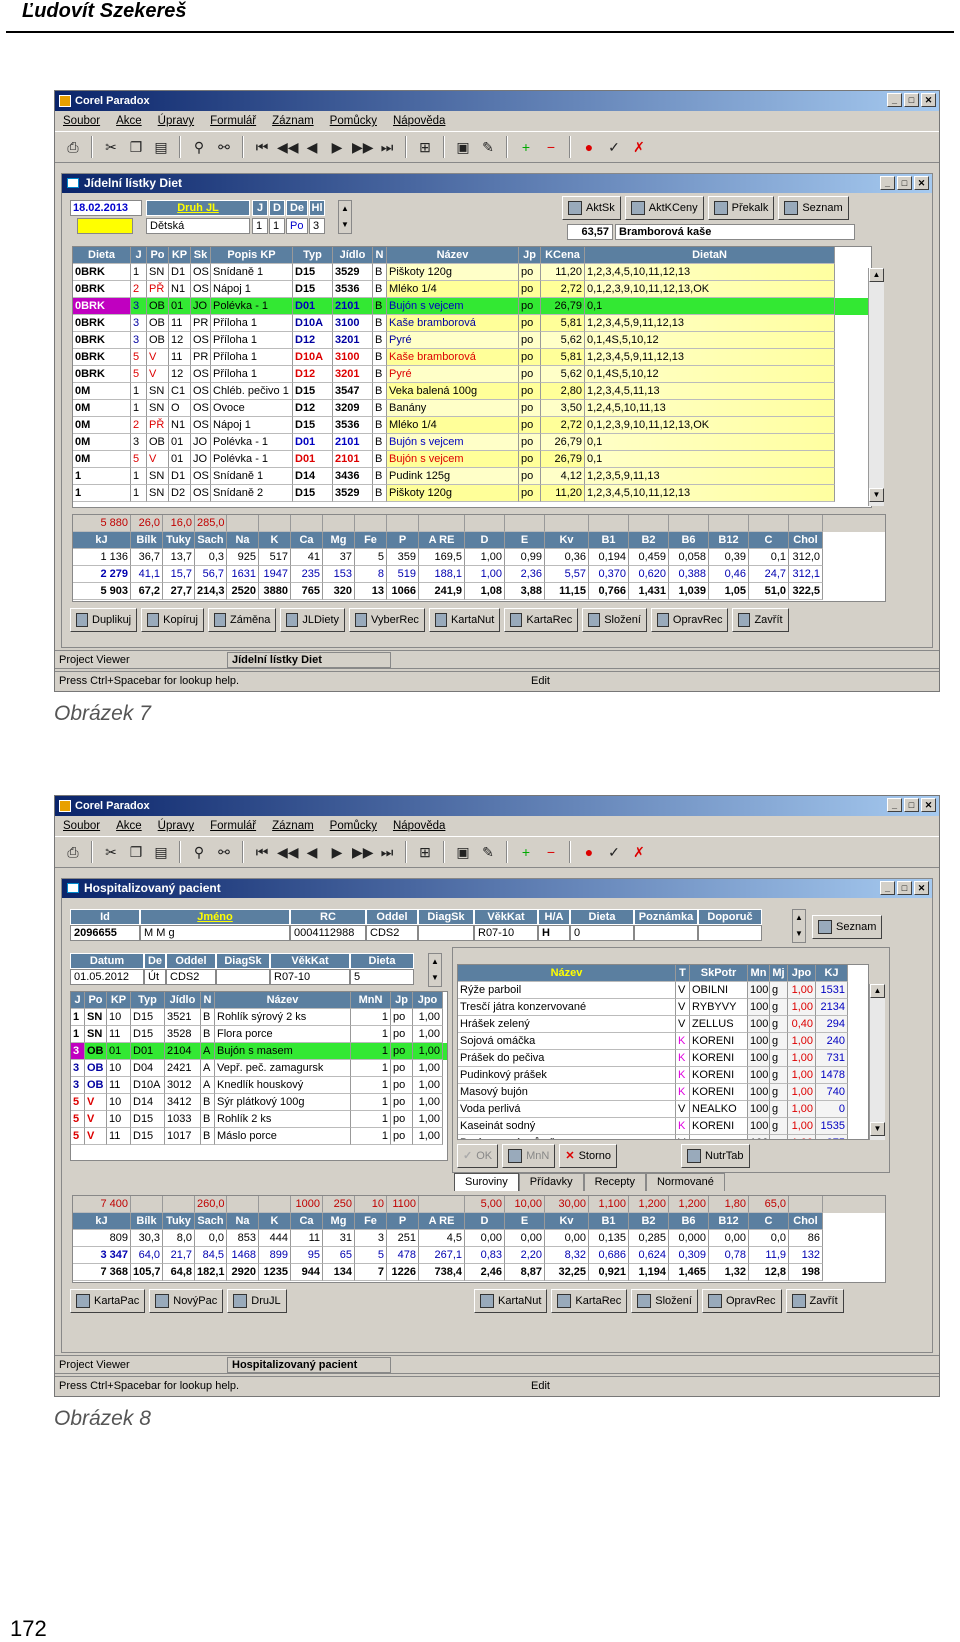 This screenshot has height=1642, width=960. Describe the element at coordinates (663, 1075) in the screenshot. I see `table-row: Pudinkový prášek K KORENI 100 g 1,00 1478` at that location.